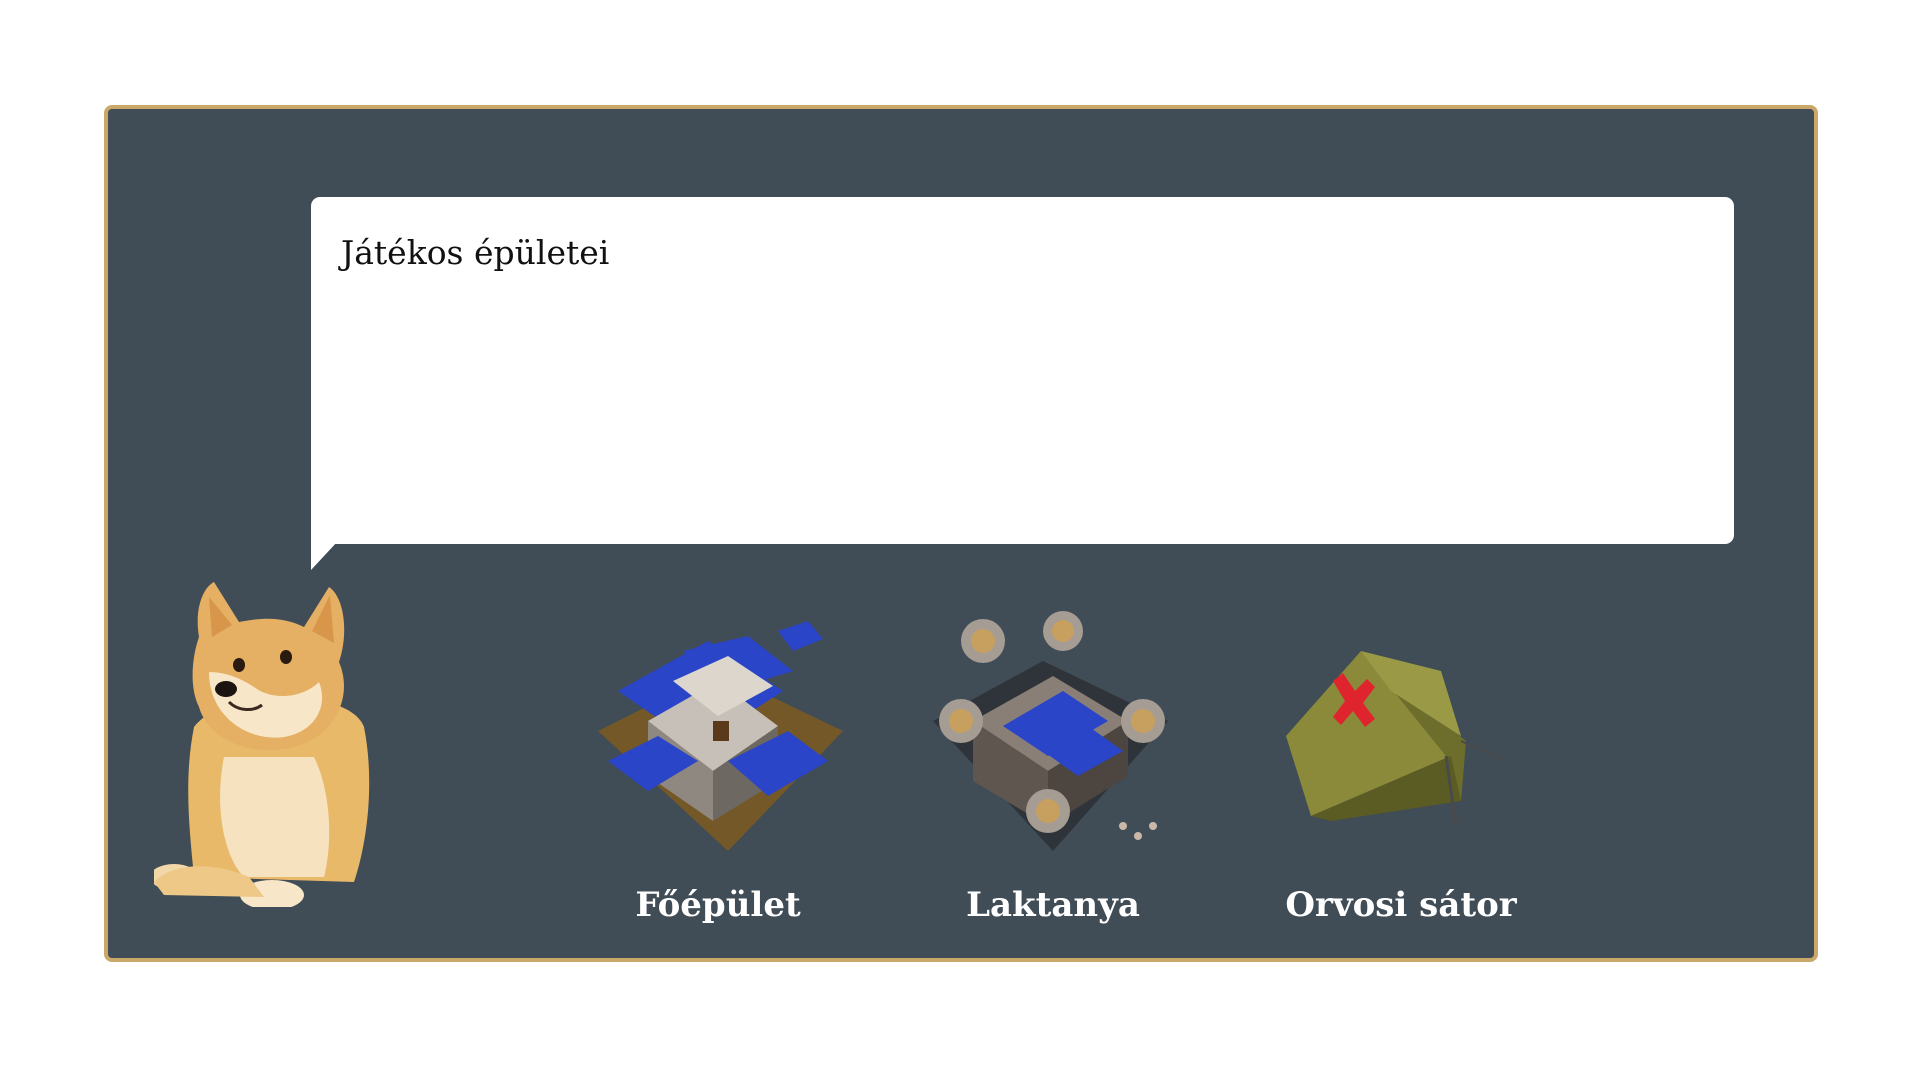  What do you see at coordinates (1401, 905) in the screenshot?
I see `building-label: Orvosi sátor` at bounding box center [1401, 905].